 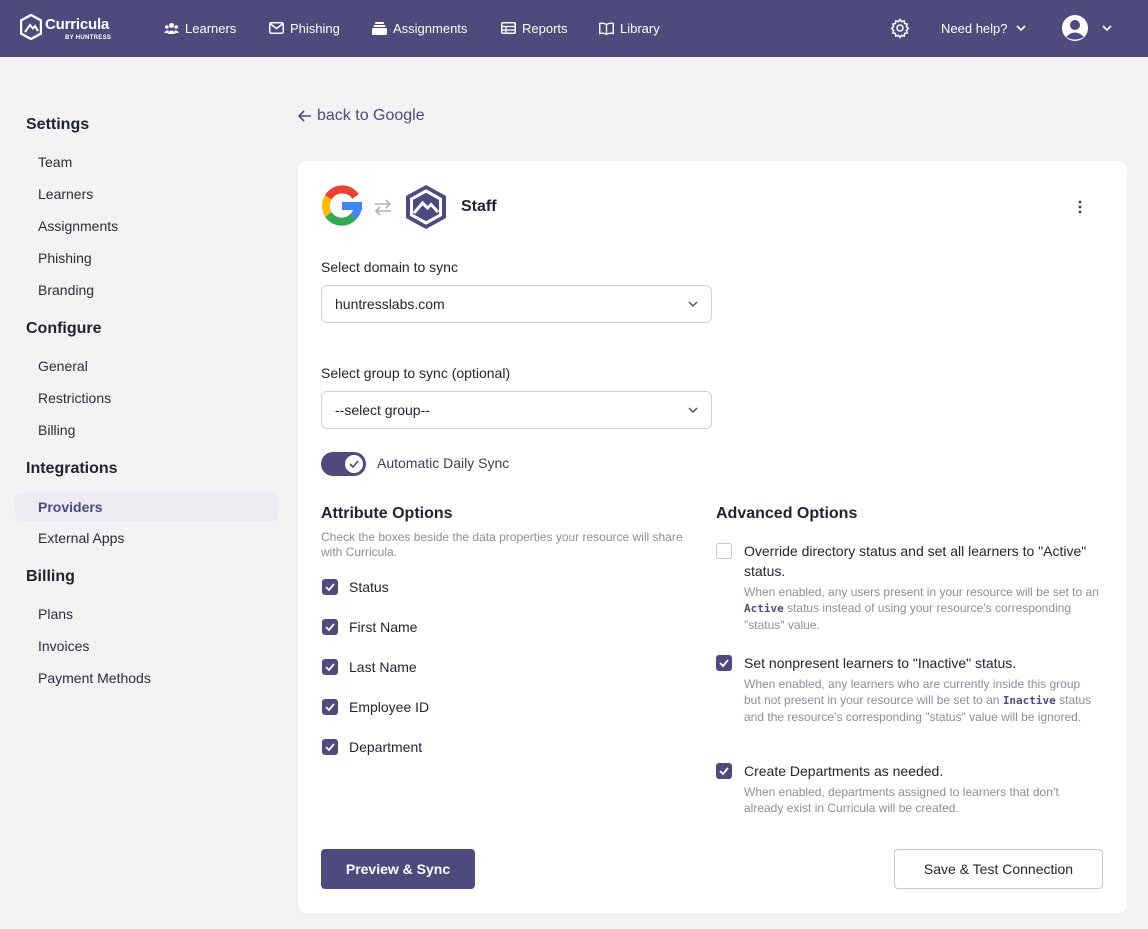 I want to click on nav-reports-label: Reports, so click(x=545, y=28).